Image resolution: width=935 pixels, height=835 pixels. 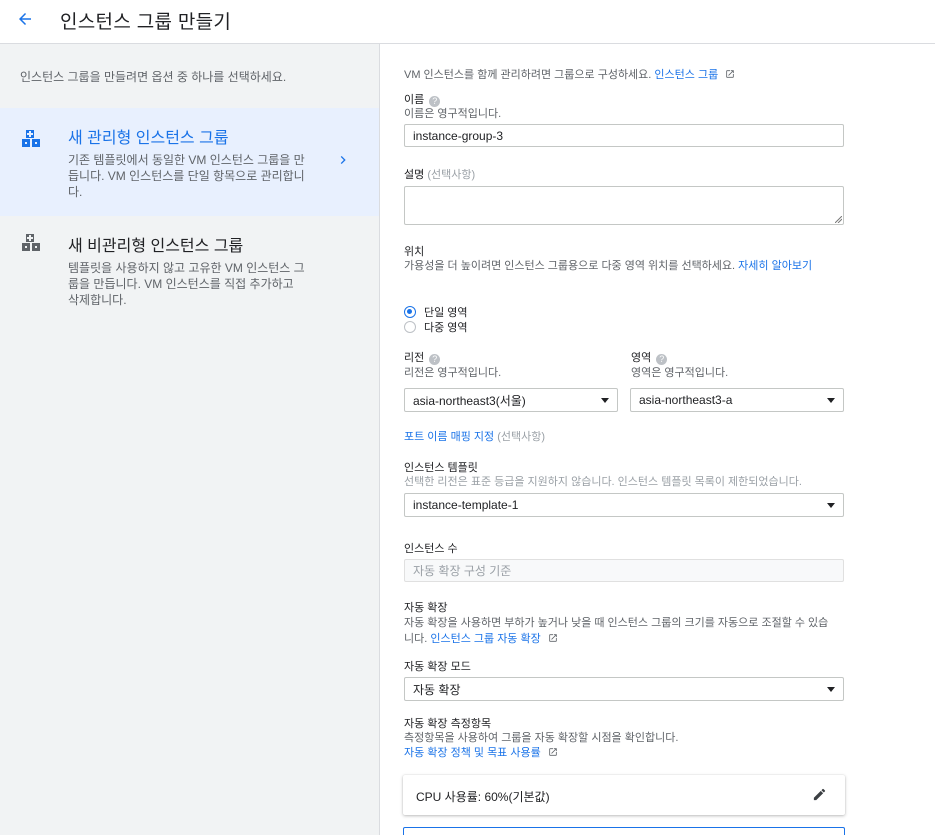 I want to click on back-button, so click(x=25, y=19).